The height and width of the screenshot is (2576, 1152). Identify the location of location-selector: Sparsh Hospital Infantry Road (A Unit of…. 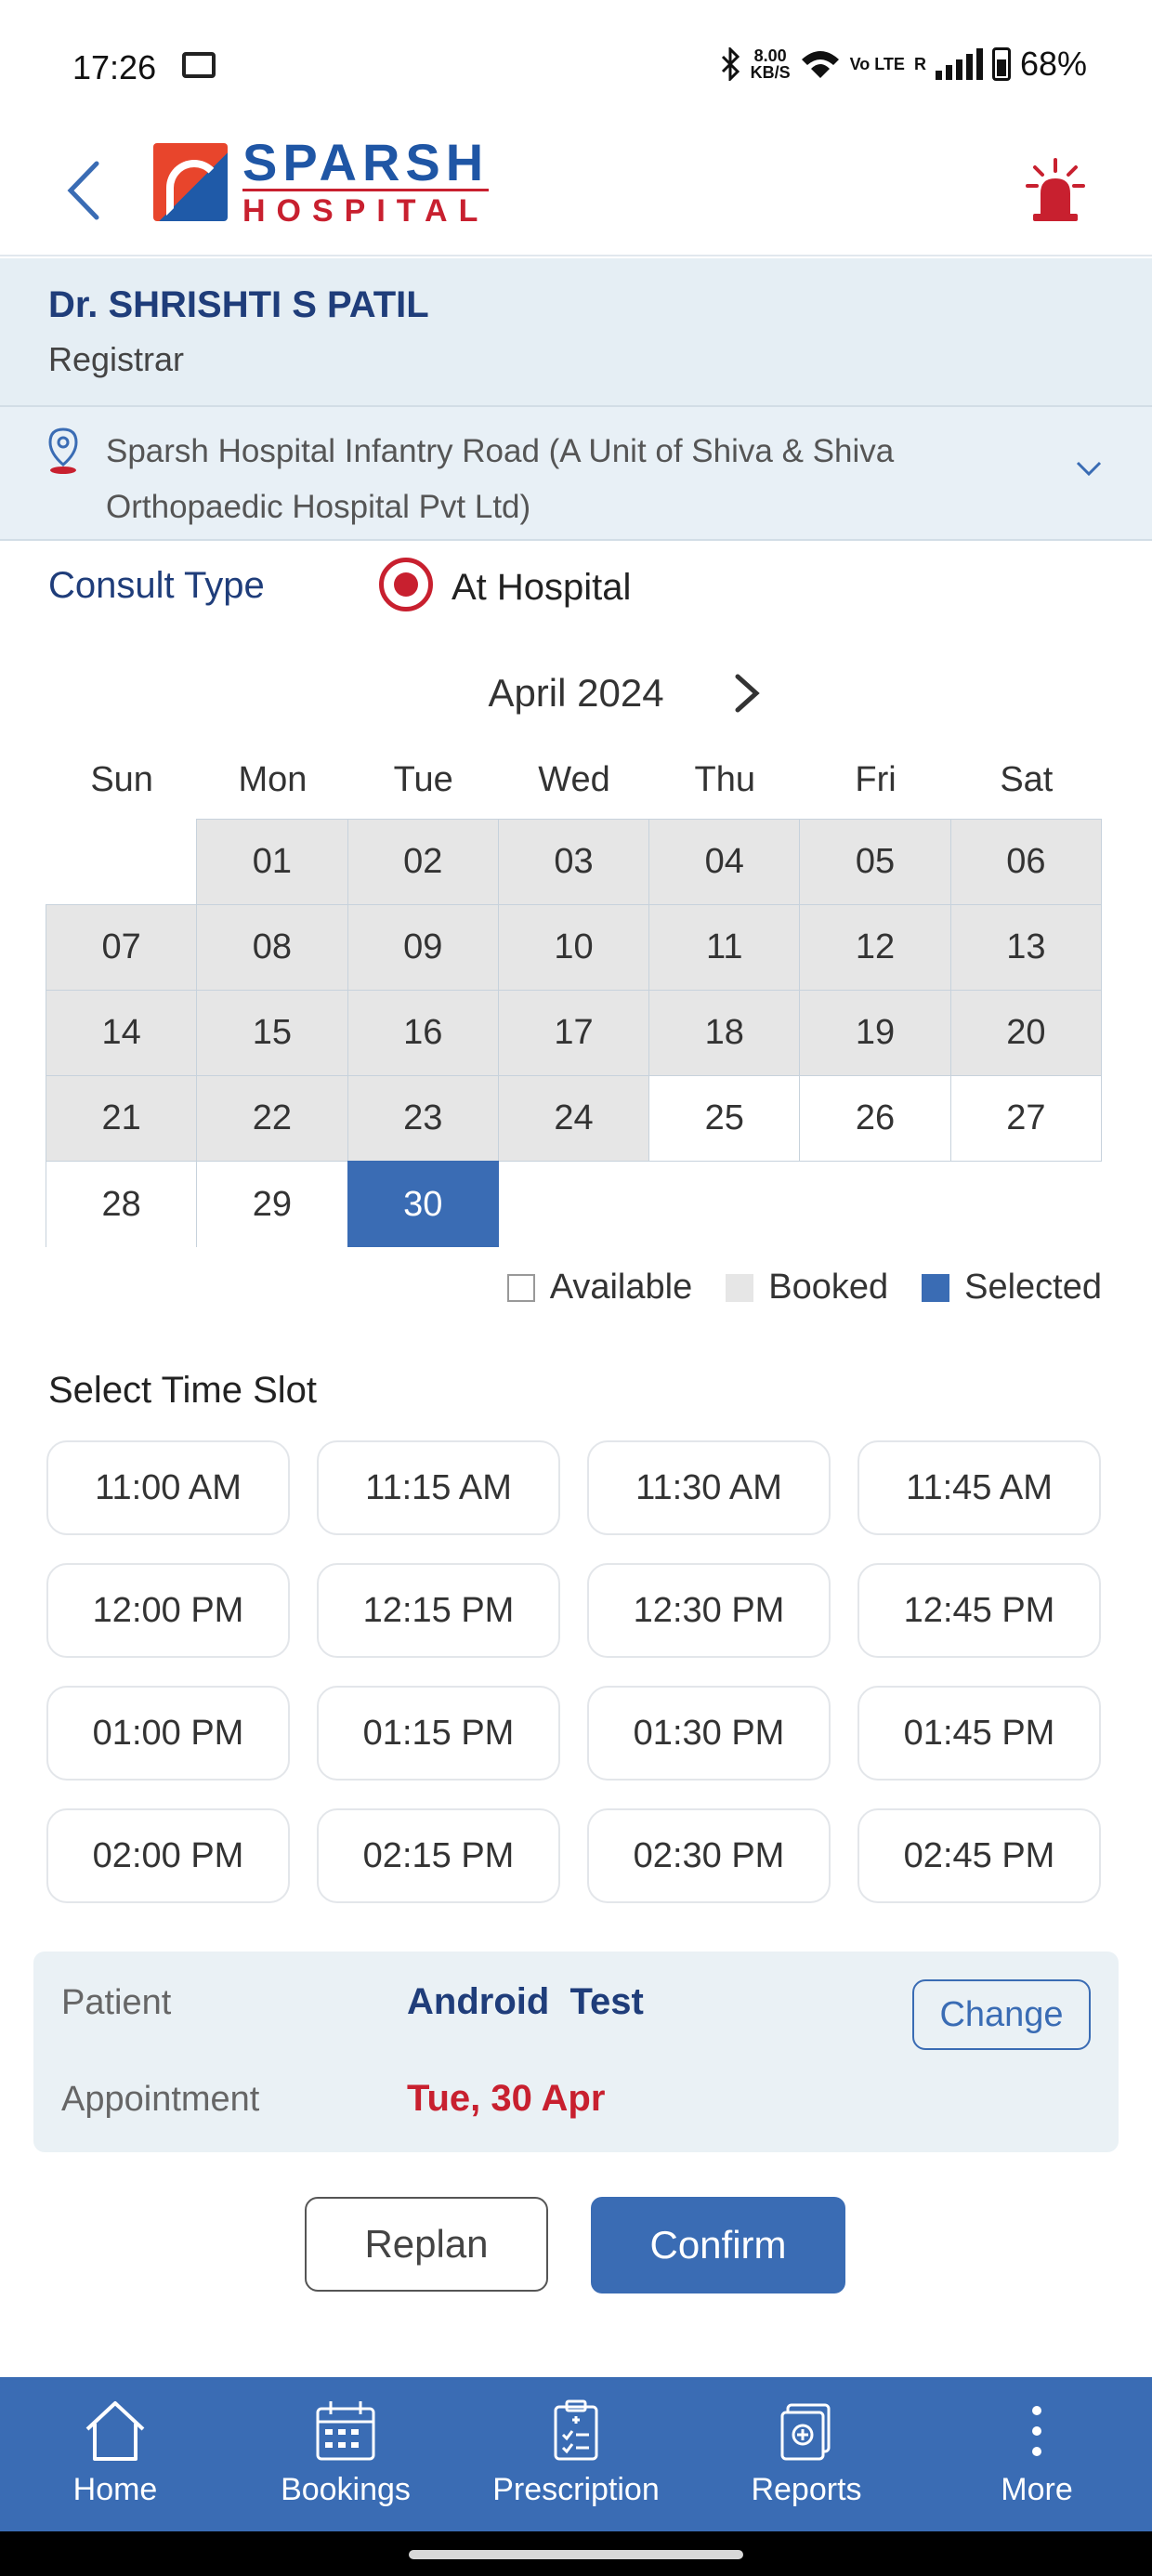
(576, 473).